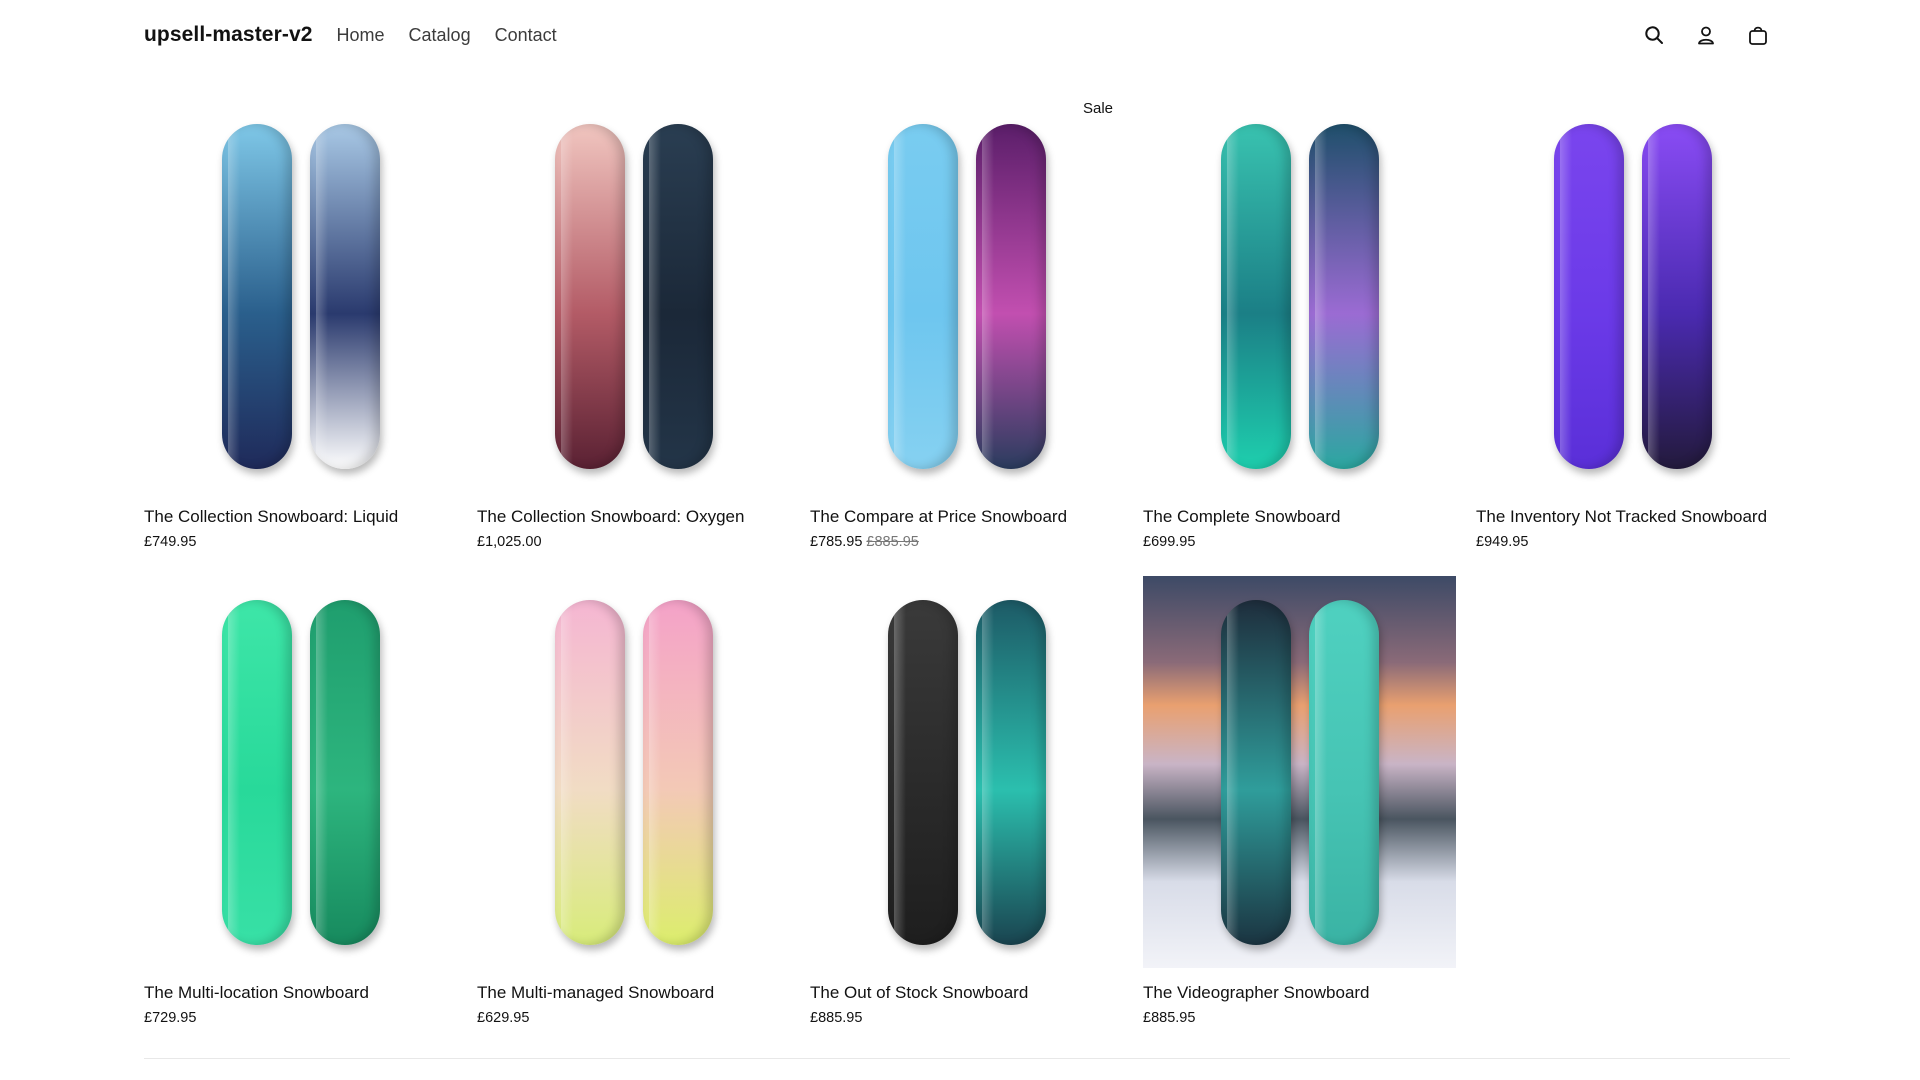 The image size is (1920, 1080). I want to click on search-icon, so click(1654, 35).